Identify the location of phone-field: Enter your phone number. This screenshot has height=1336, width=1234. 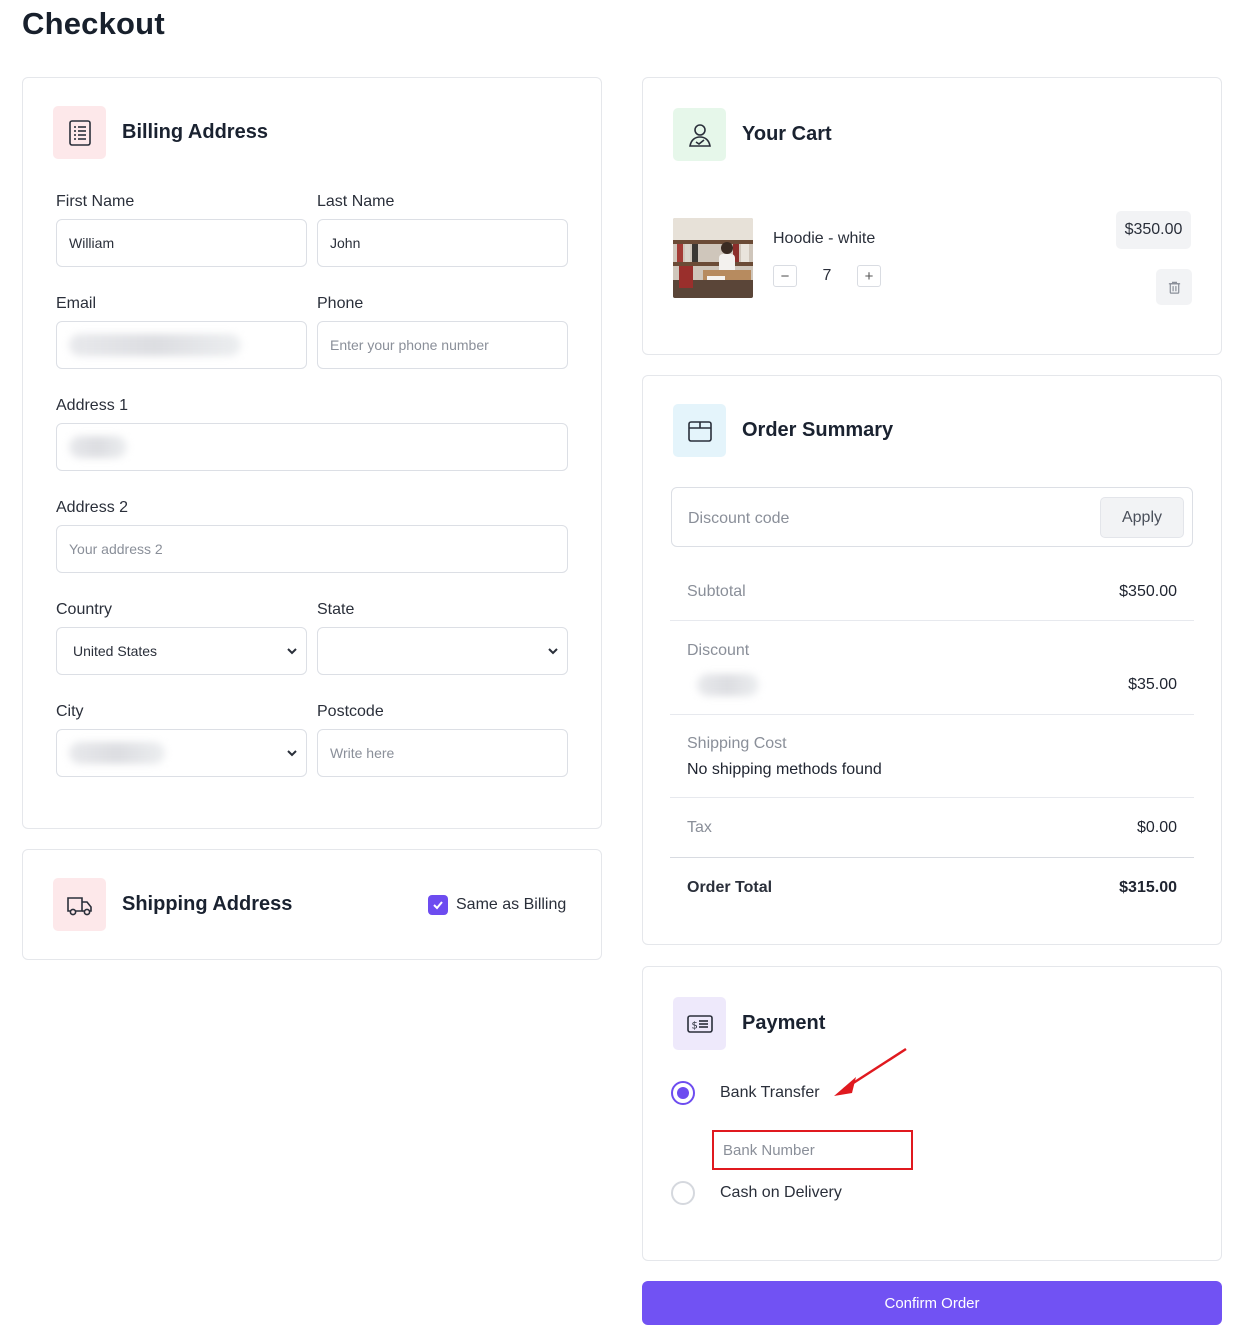
(442, 345).